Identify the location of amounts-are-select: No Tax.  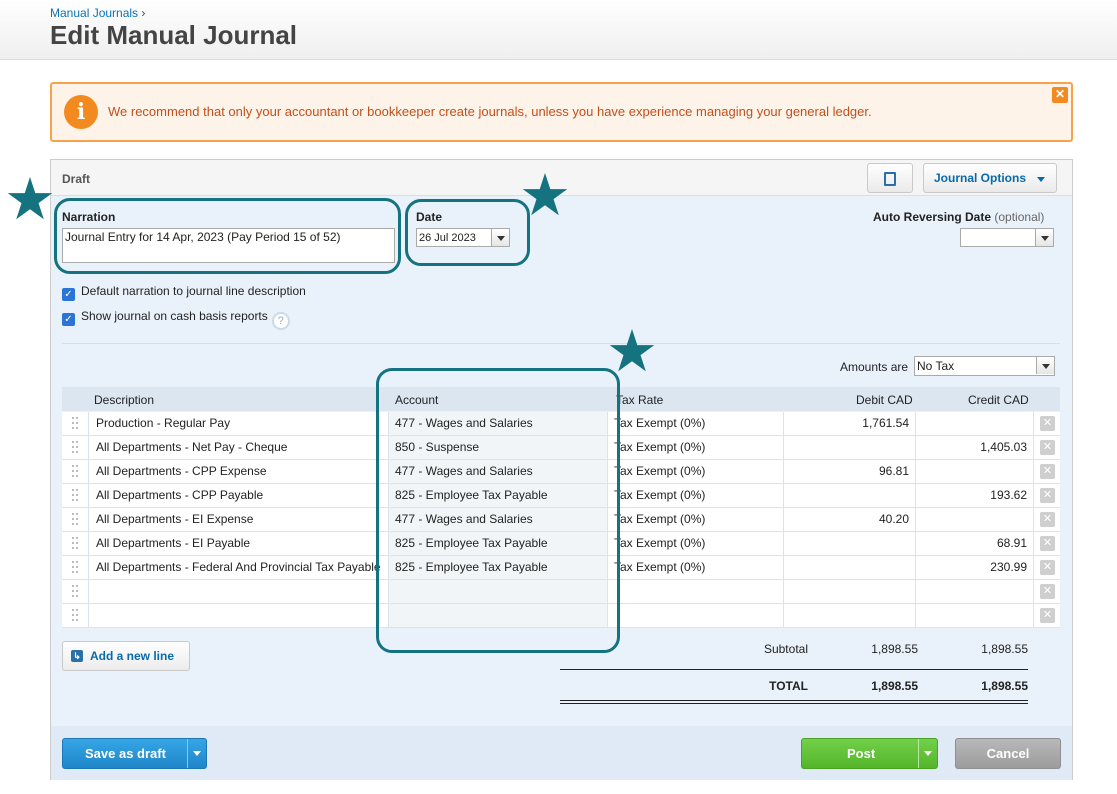
(984, 366).